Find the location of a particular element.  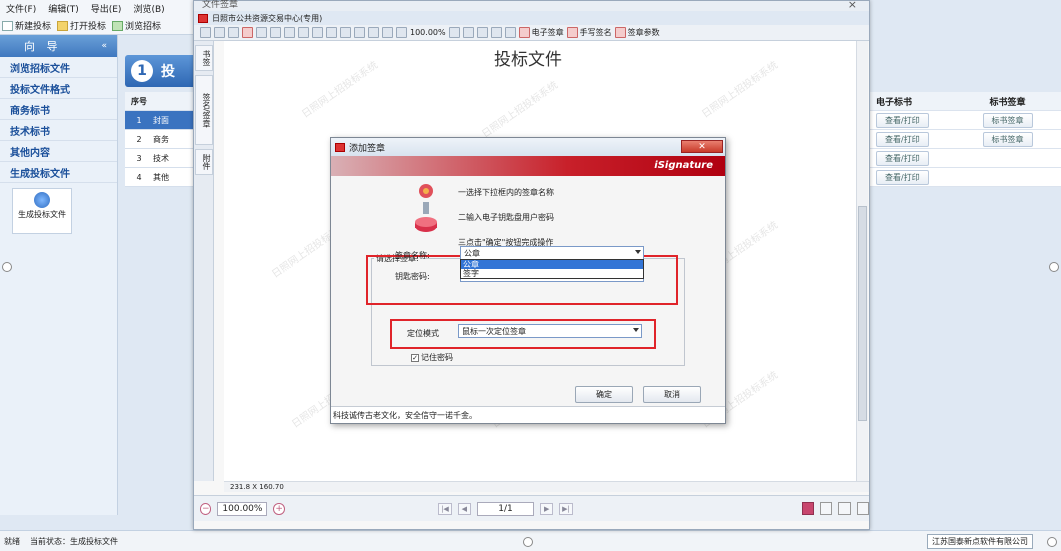

chevron-down-icon is located at coordinates (638, 252).